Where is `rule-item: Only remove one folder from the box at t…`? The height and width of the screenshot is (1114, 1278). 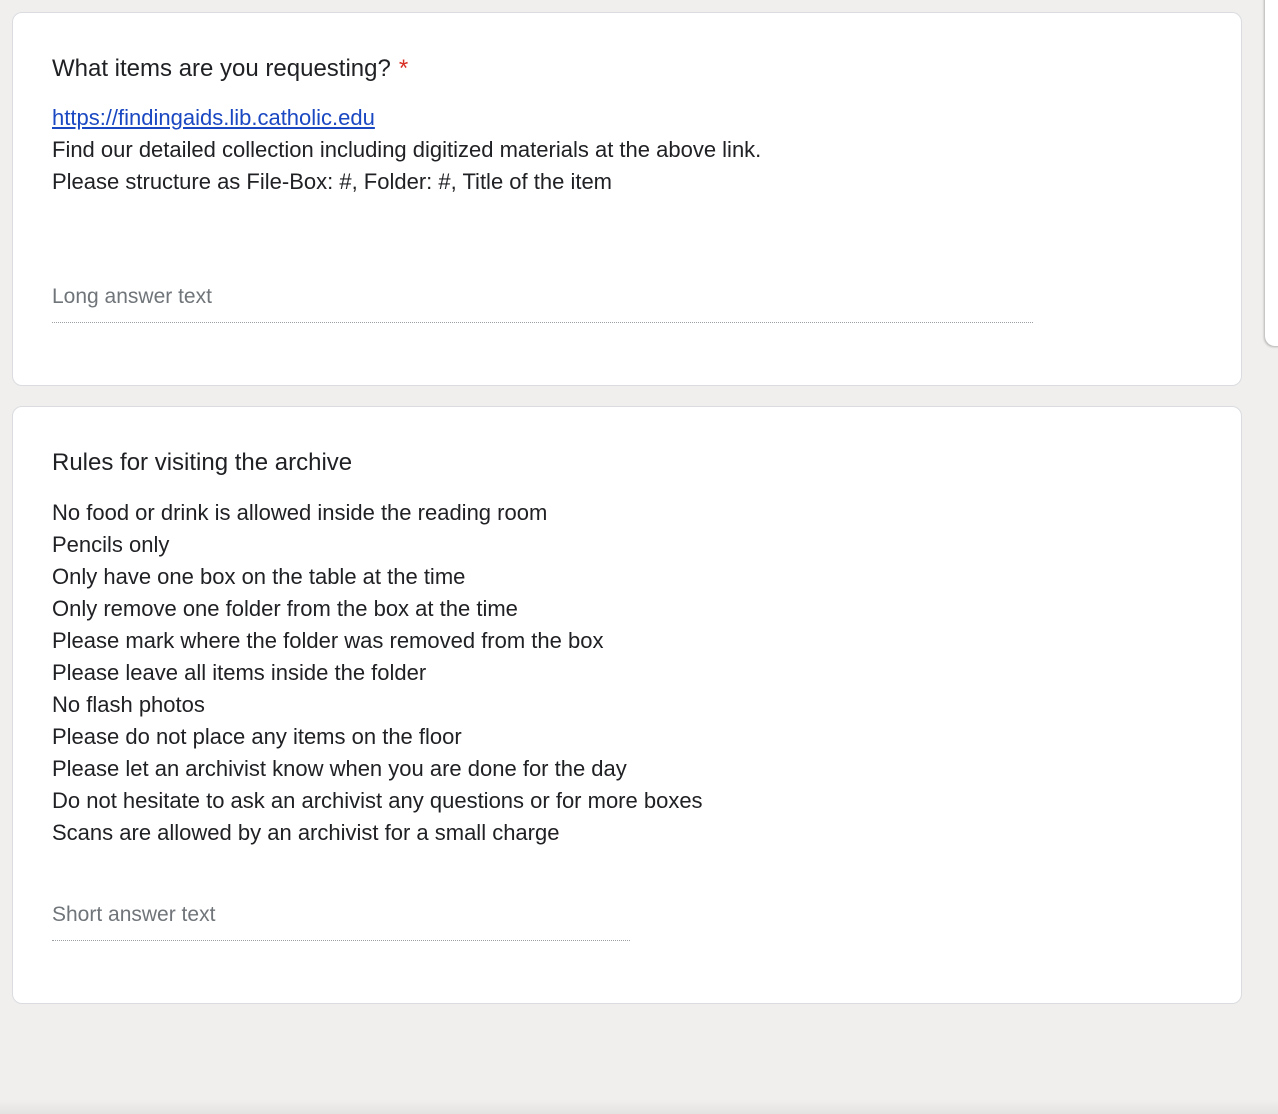 rule-item: Only remove one folder from the box at t… is located at coordinates (285, 608).